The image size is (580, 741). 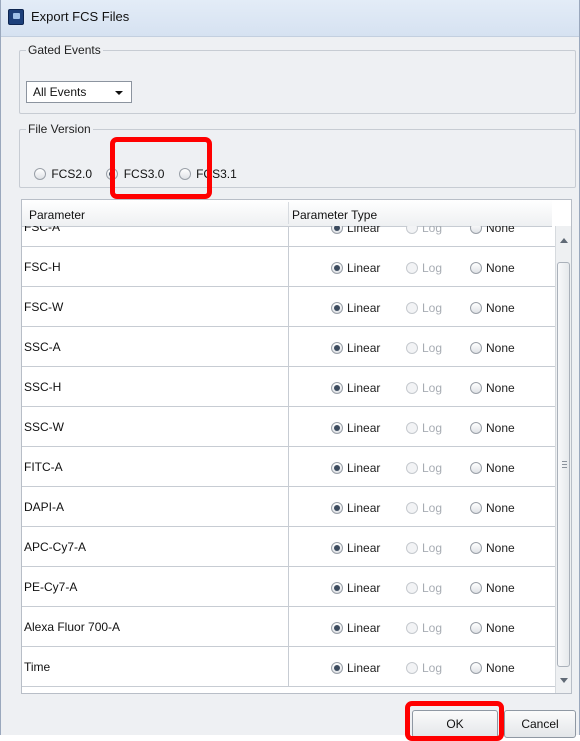 I want to click on scrollbar-thumb, so click(x=563, y=464).